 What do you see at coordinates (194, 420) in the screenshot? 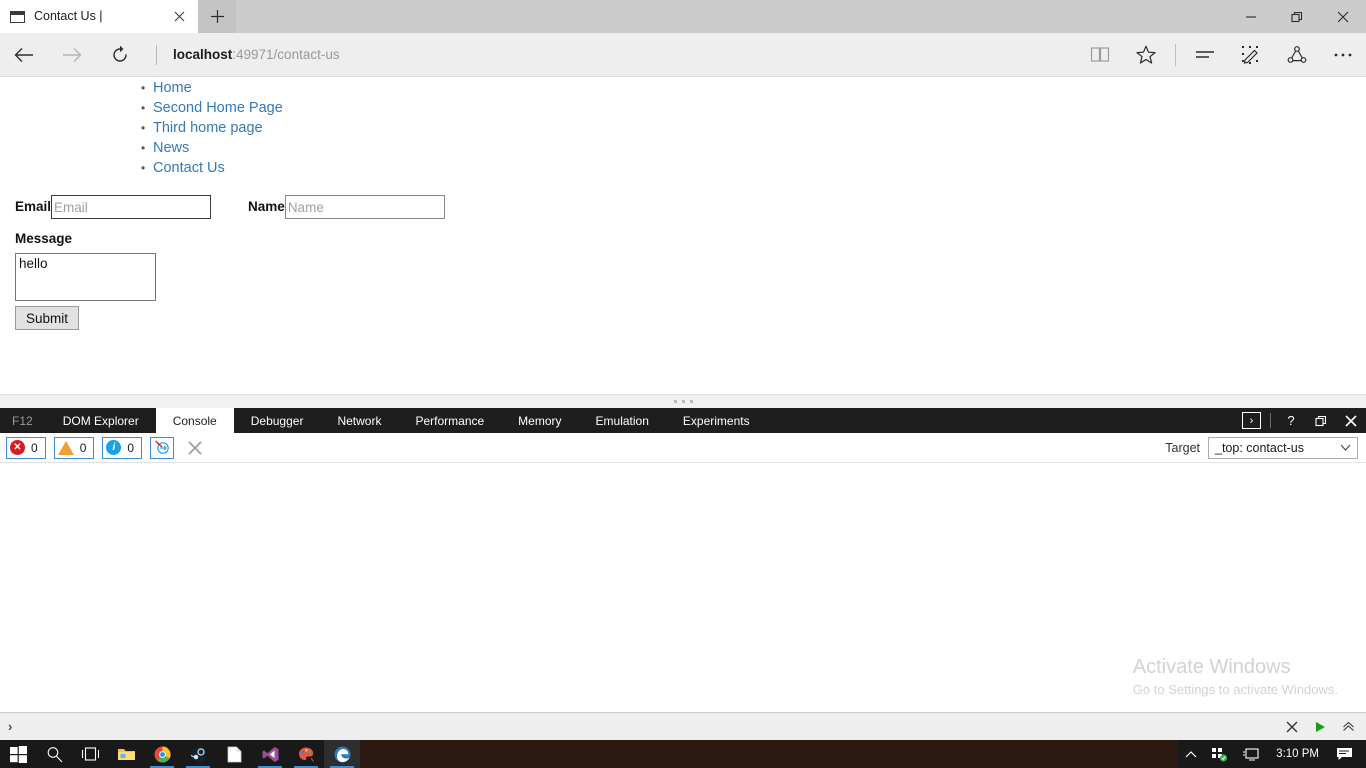
I see `tab-console: Console` at bounding box center [194, 420].